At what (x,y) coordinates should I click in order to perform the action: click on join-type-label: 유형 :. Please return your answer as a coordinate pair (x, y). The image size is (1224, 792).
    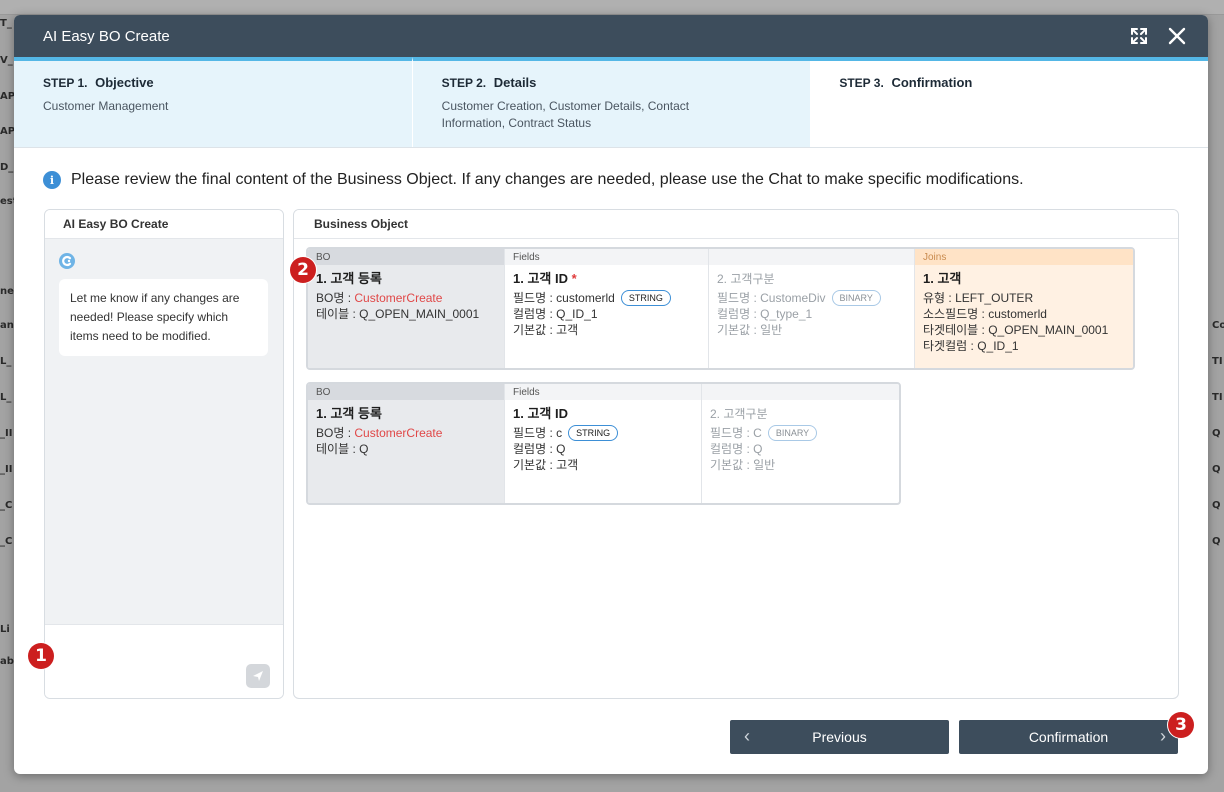
    Looking at the image, I should click on (937, 298).